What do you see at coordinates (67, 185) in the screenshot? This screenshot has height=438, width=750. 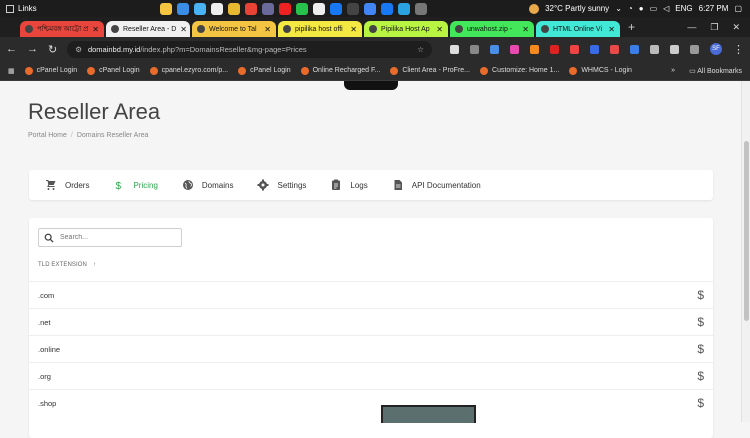 I see `nav-orders: Orders` at bounding box center [67, 185].